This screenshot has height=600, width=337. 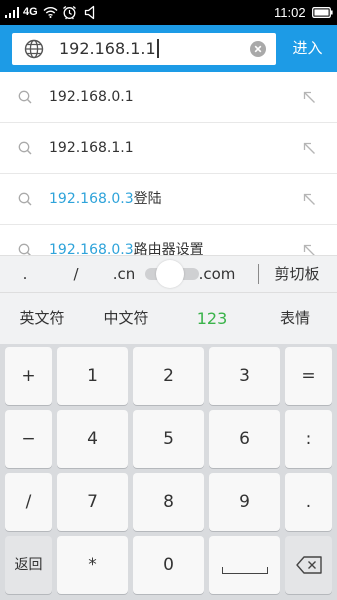 I want to click on text-caret, so click(x=157, y=48).